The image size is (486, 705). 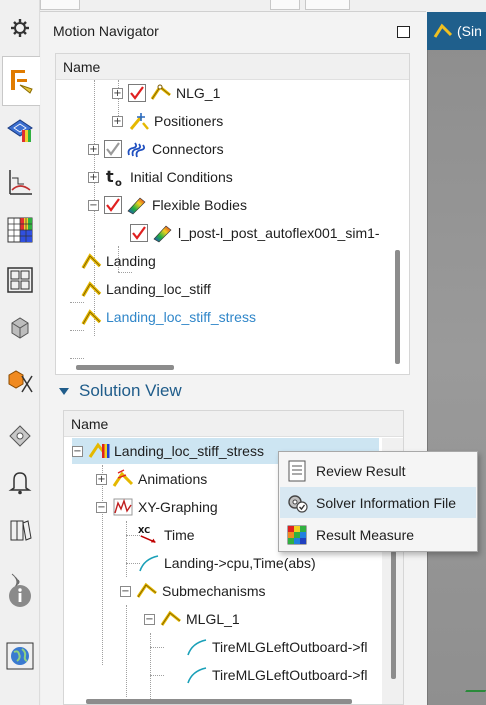 What do you see at coordinates (166, 93) in the screenshot?
I see `tree-item-nlg-1: + NLG_1` at bounding box center [166, 93].